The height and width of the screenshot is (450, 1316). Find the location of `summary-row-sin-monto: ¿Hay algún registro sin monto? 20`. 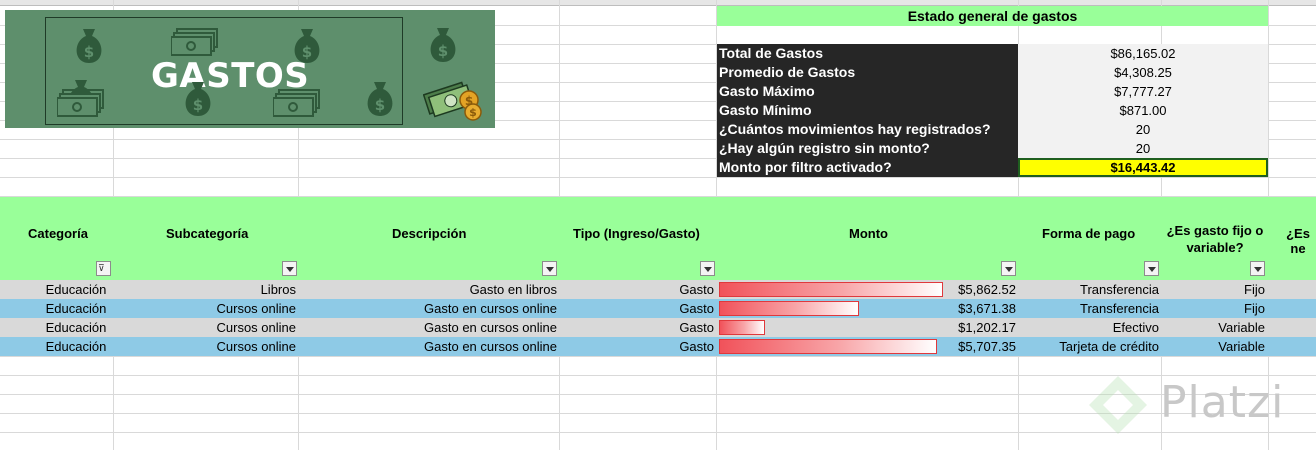

summary-row-sin-monto: ¿Hay algún registro sin monto? 20 is located at coordinates (992, 148).